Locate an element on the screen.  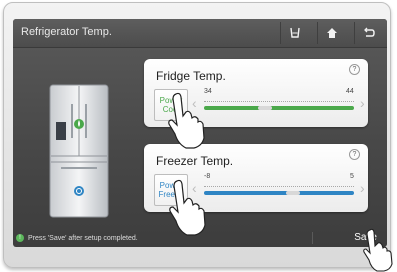
filter-icon is located at coordinates (294, 33).